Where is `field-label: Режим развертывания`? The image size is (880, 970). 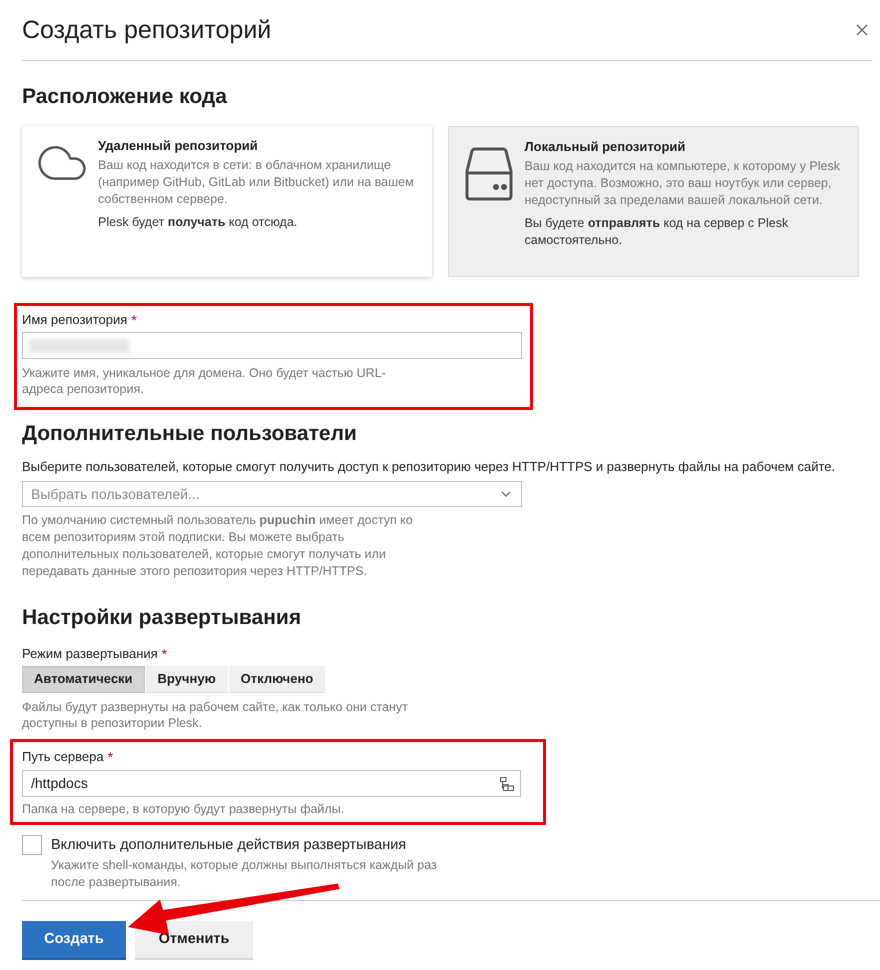 field-label: Режим развертывания is located at coordinates (90, 654).